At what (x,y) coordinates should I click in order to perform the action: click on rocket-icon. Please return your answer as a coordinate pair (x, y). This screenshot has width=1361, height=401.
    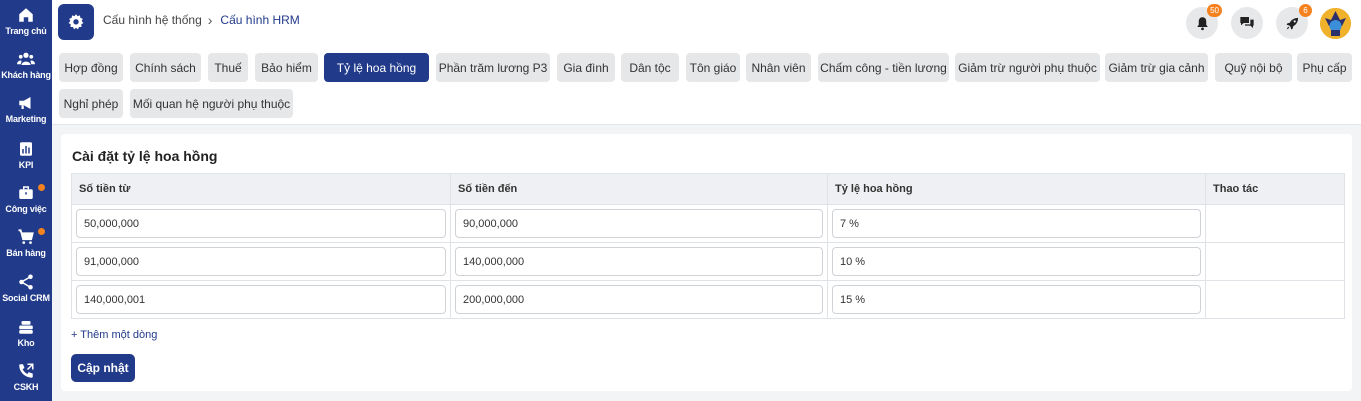
    Looking at the image, I should click on (1292, 23).